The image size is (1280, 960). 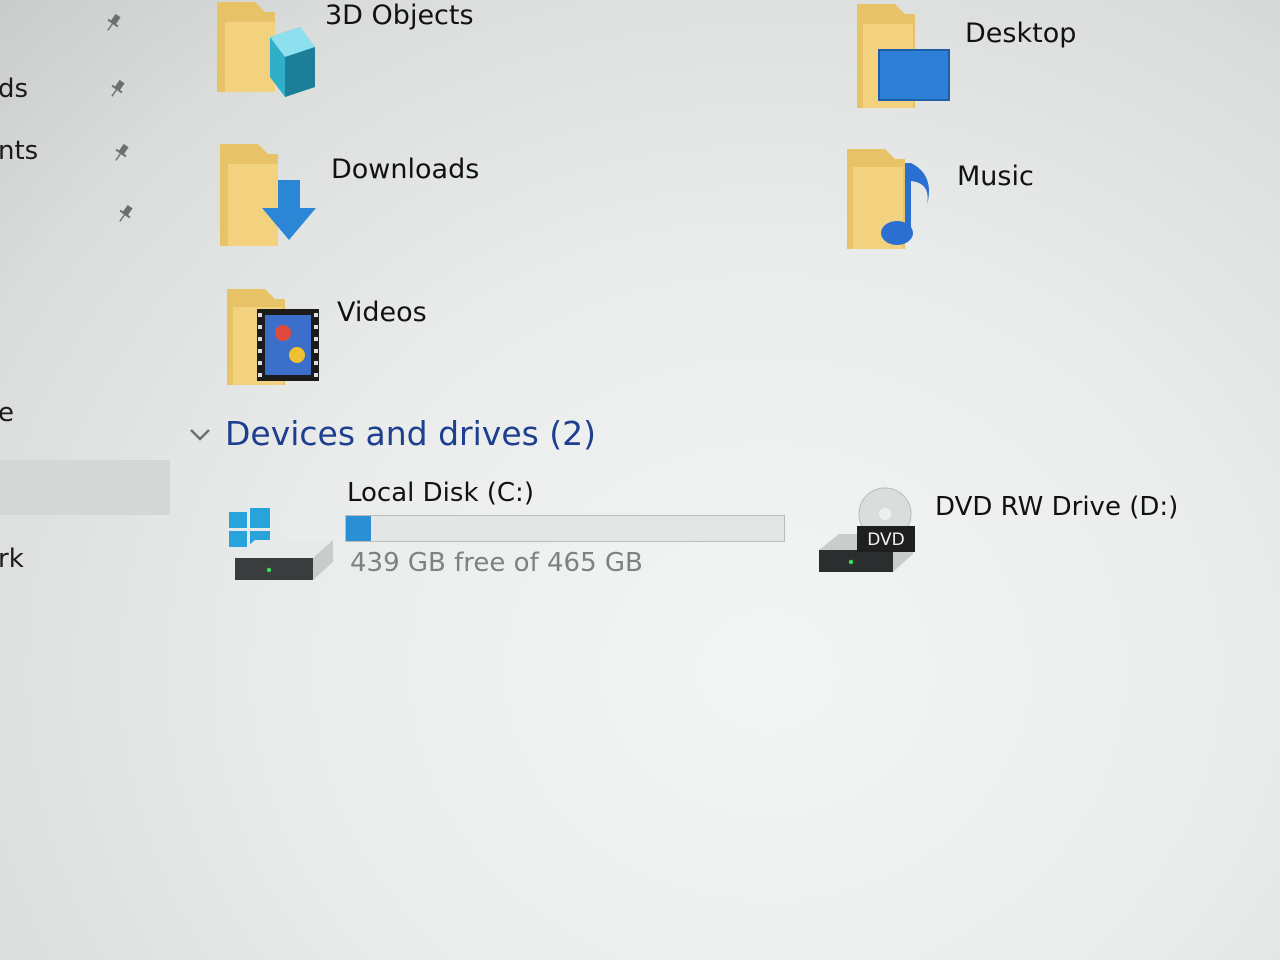 What do you see at coordinates (358, 528) in the screenshot?
I see `drive-usage-fill` at bounding box center [358, 528].